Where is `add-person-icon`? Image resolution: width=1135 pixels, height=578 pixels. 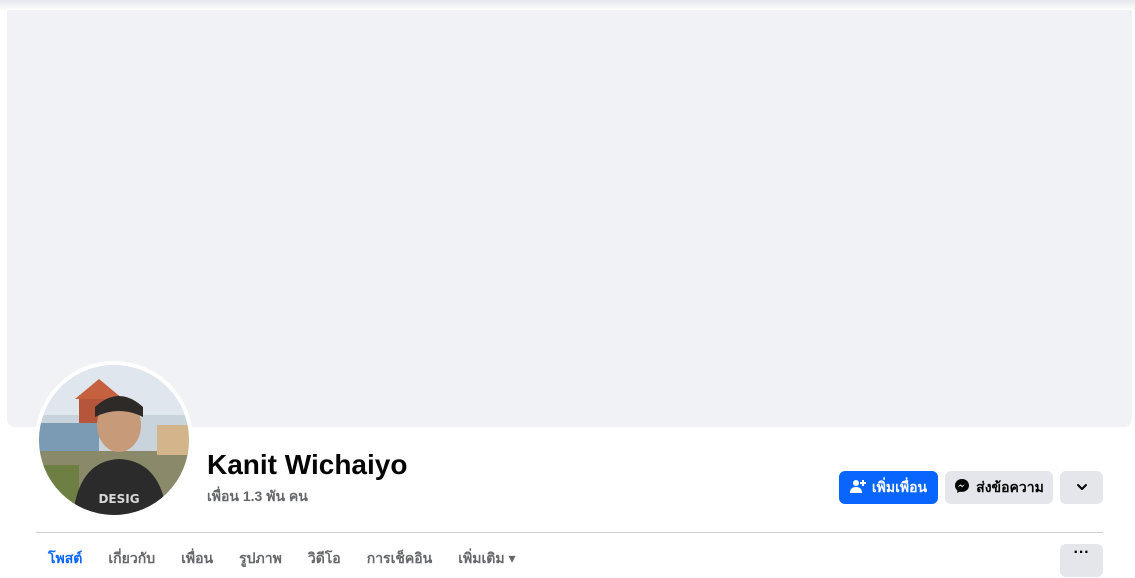 add-person-icon is located at coordinates (857, 487).